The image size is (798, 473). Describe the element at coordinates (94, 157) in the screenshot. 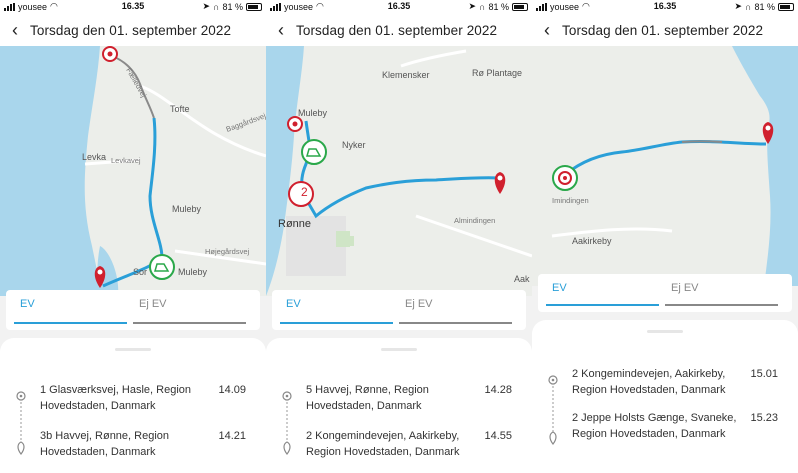

I see `map-label: Levka` at that location.